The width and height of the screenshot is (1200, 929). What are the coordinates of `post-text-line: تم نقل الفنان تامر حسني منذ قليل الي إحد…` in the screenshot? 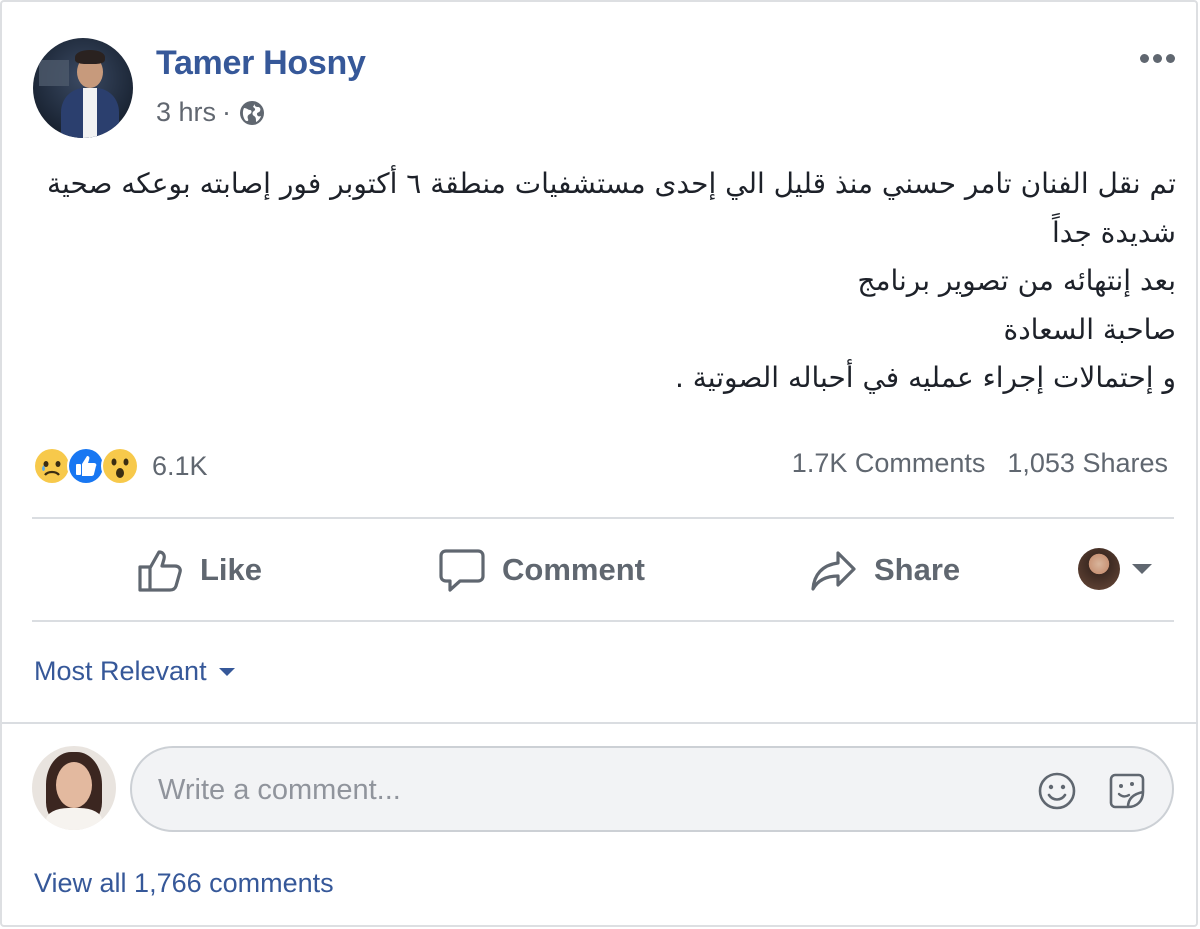 It's located at (611, 208).